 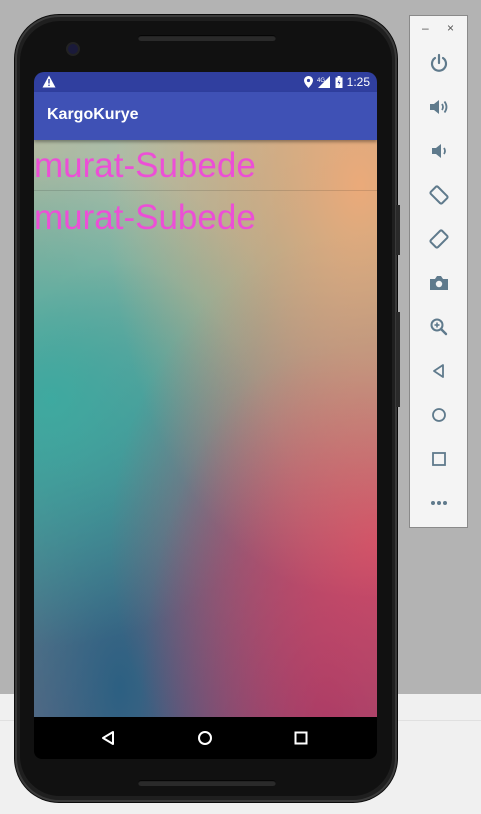 I want to click on more-button, so click(x=439, y=503).